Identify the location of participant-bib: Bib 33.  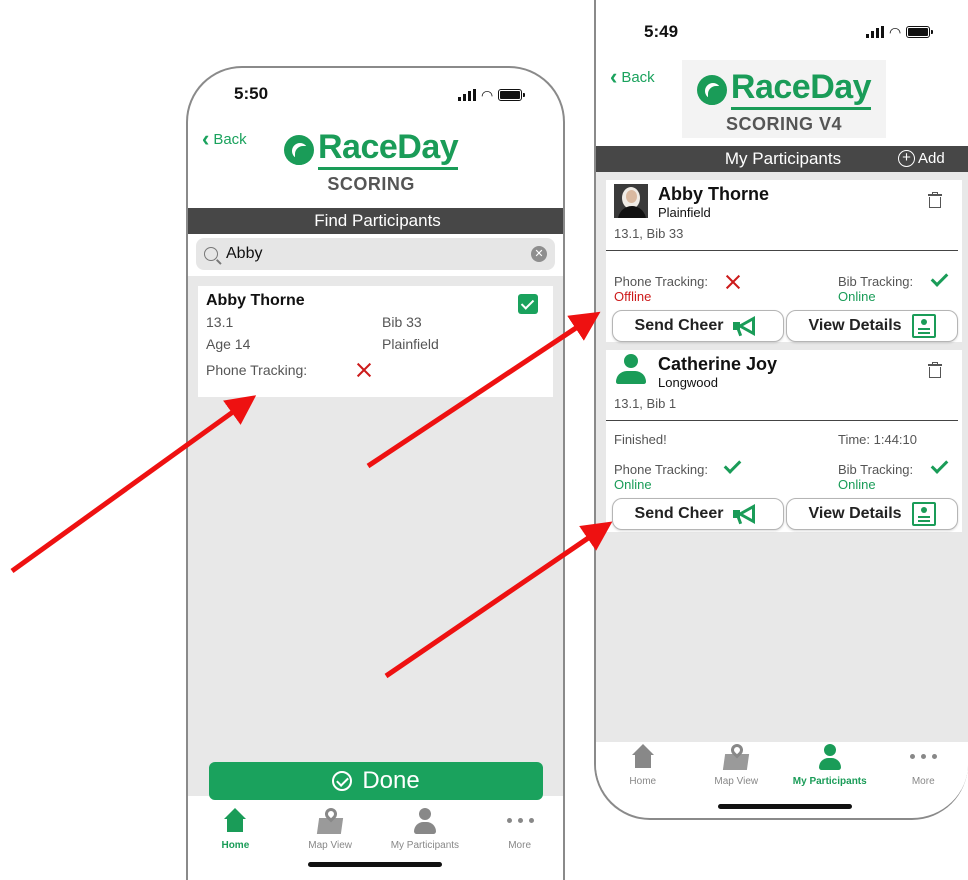
(402, 322).